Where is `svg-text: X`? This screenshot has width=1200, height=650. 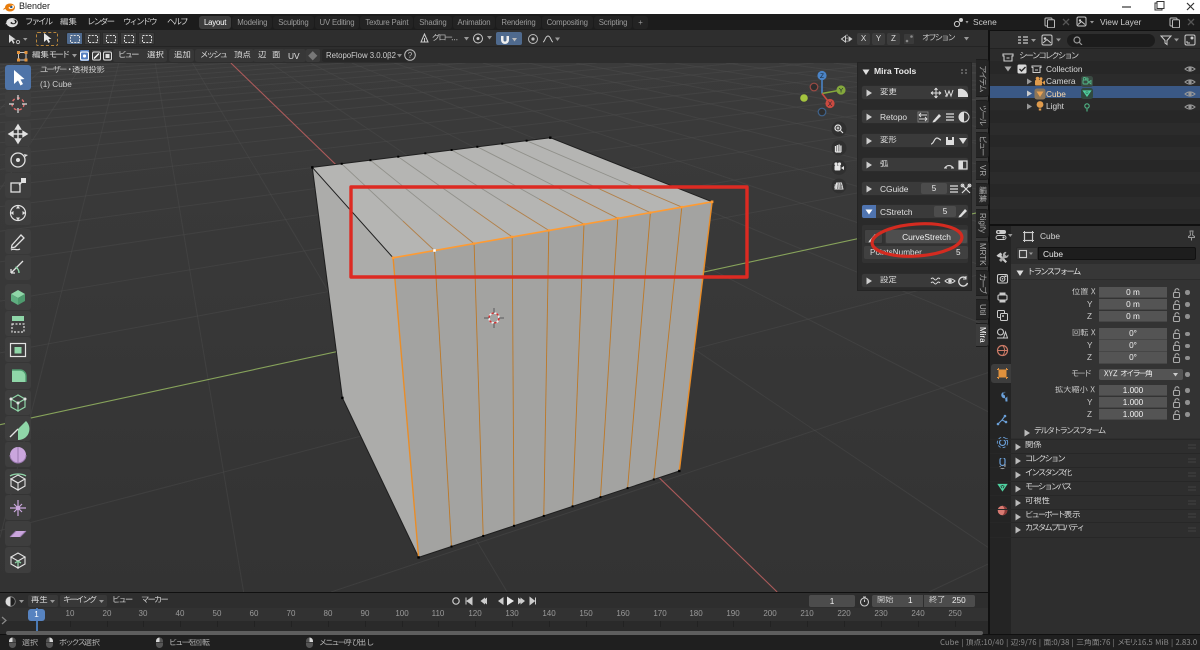
svg-text: X is located at coordinates (830, 104).